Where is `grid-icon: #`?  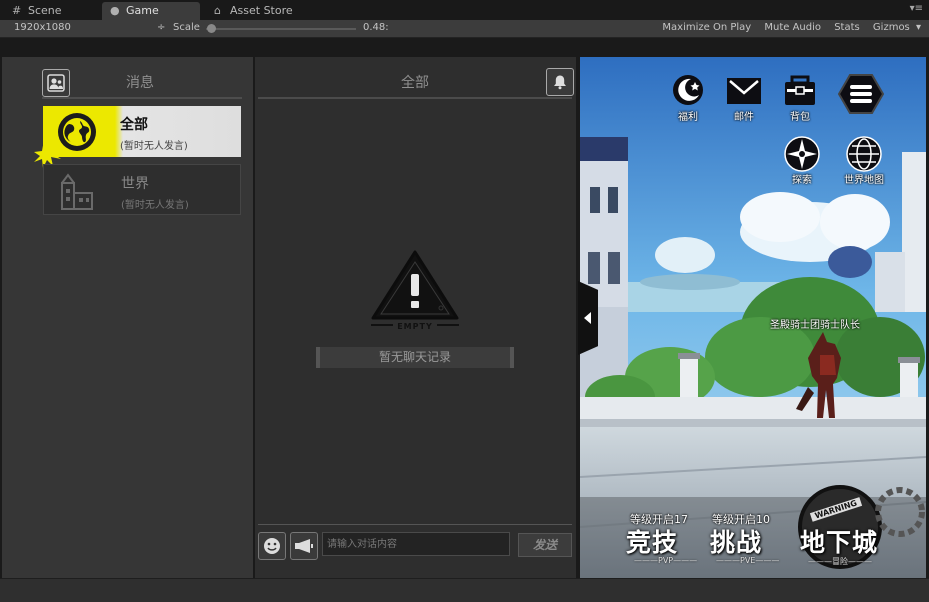 grid-icon: # is located at coordinates (17, 10).